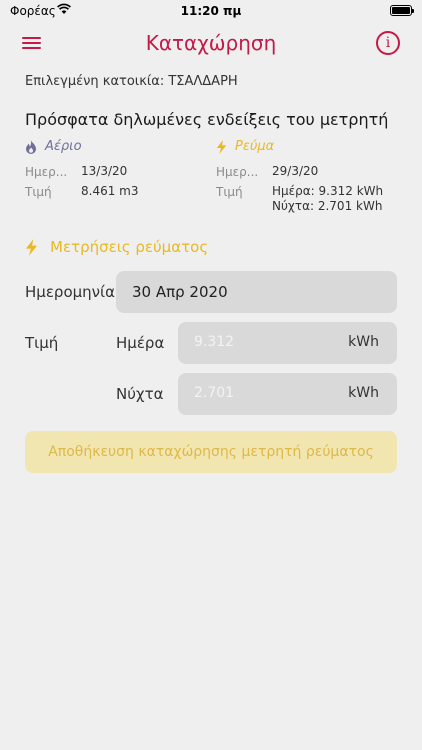  What do you see at coordinates (140, 343) in the screenshot?
I see `day-label: Ημέρα` at bounding box center [140, 343].